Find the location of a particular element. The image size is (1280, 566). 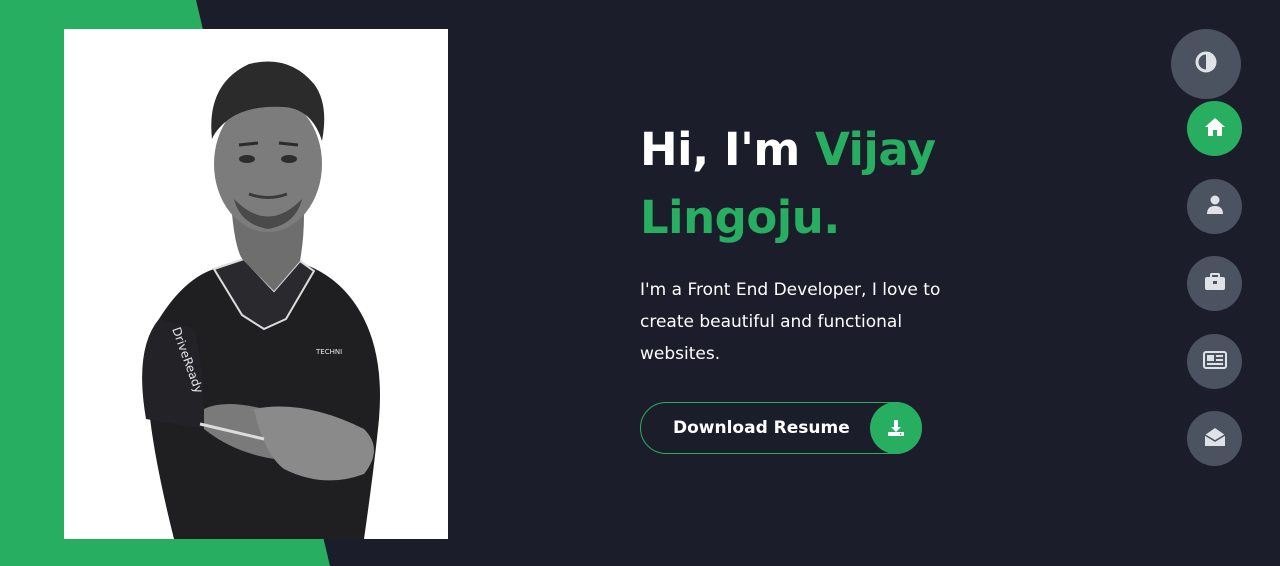

user-icon is located at coordinates (1215, 207).